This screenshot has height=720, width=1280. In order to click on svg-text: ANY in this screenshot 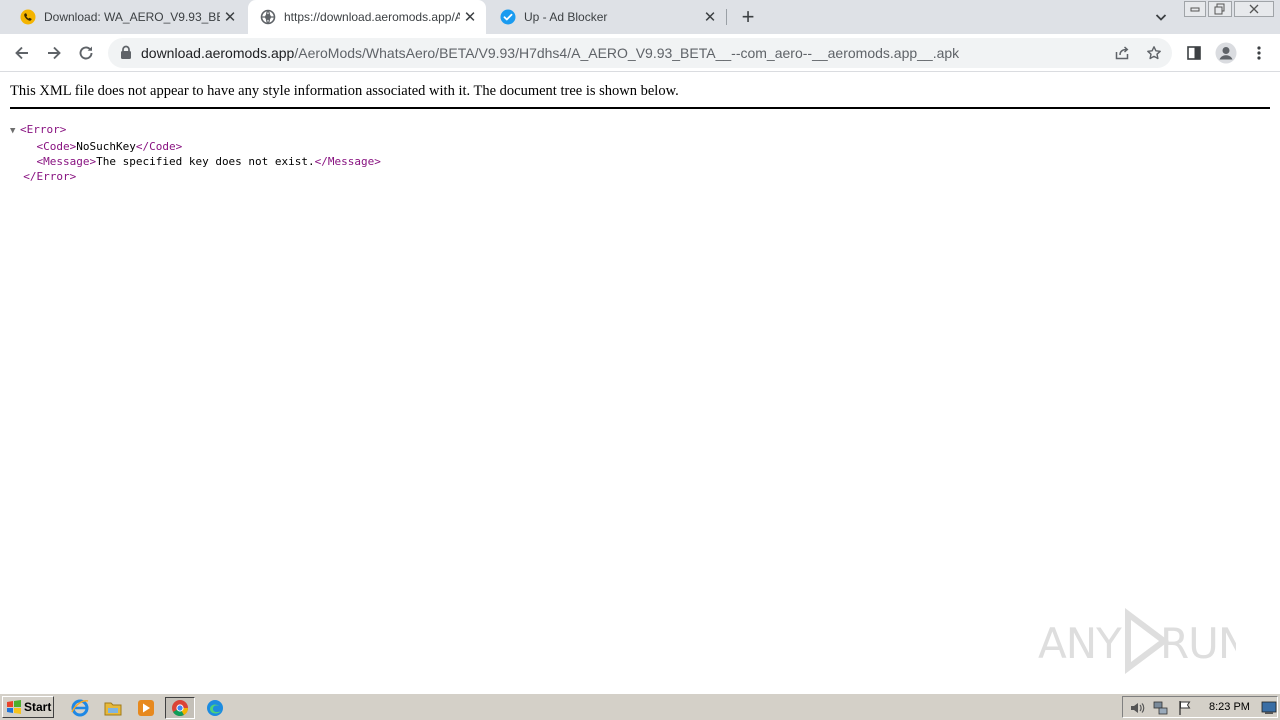, I will do `click(1080, 643)`.